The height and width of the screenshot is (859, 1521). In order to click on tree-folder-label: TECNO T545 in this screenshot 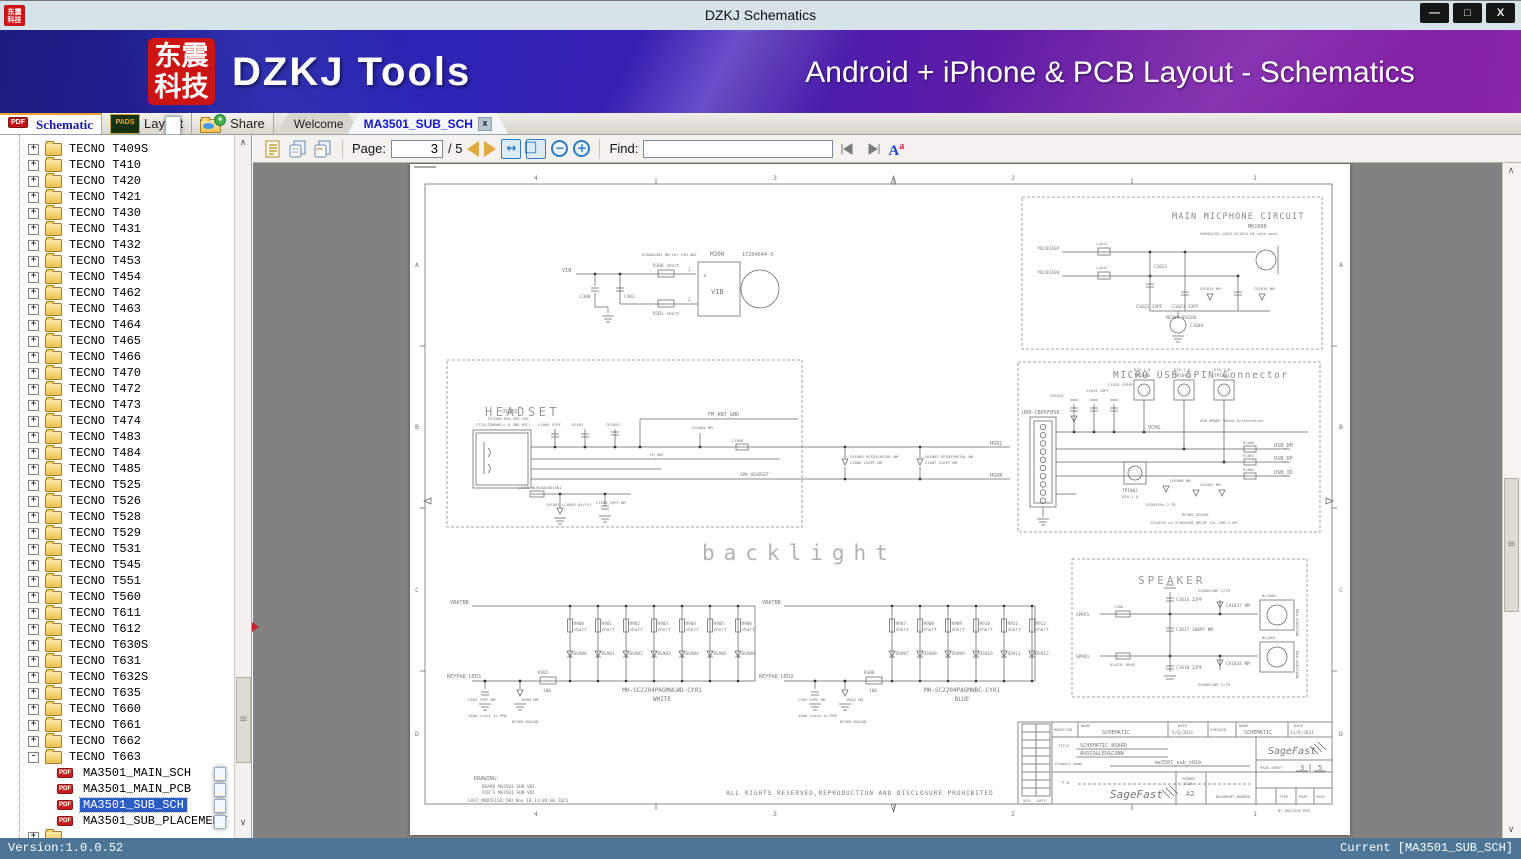, I will do `click(105, 565)`.